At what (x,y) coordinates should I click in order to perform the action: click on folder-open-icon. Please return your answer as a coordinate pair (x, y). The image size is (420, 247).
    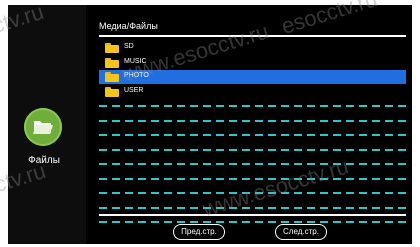
    Looking at the image, I should click on (43, 127).